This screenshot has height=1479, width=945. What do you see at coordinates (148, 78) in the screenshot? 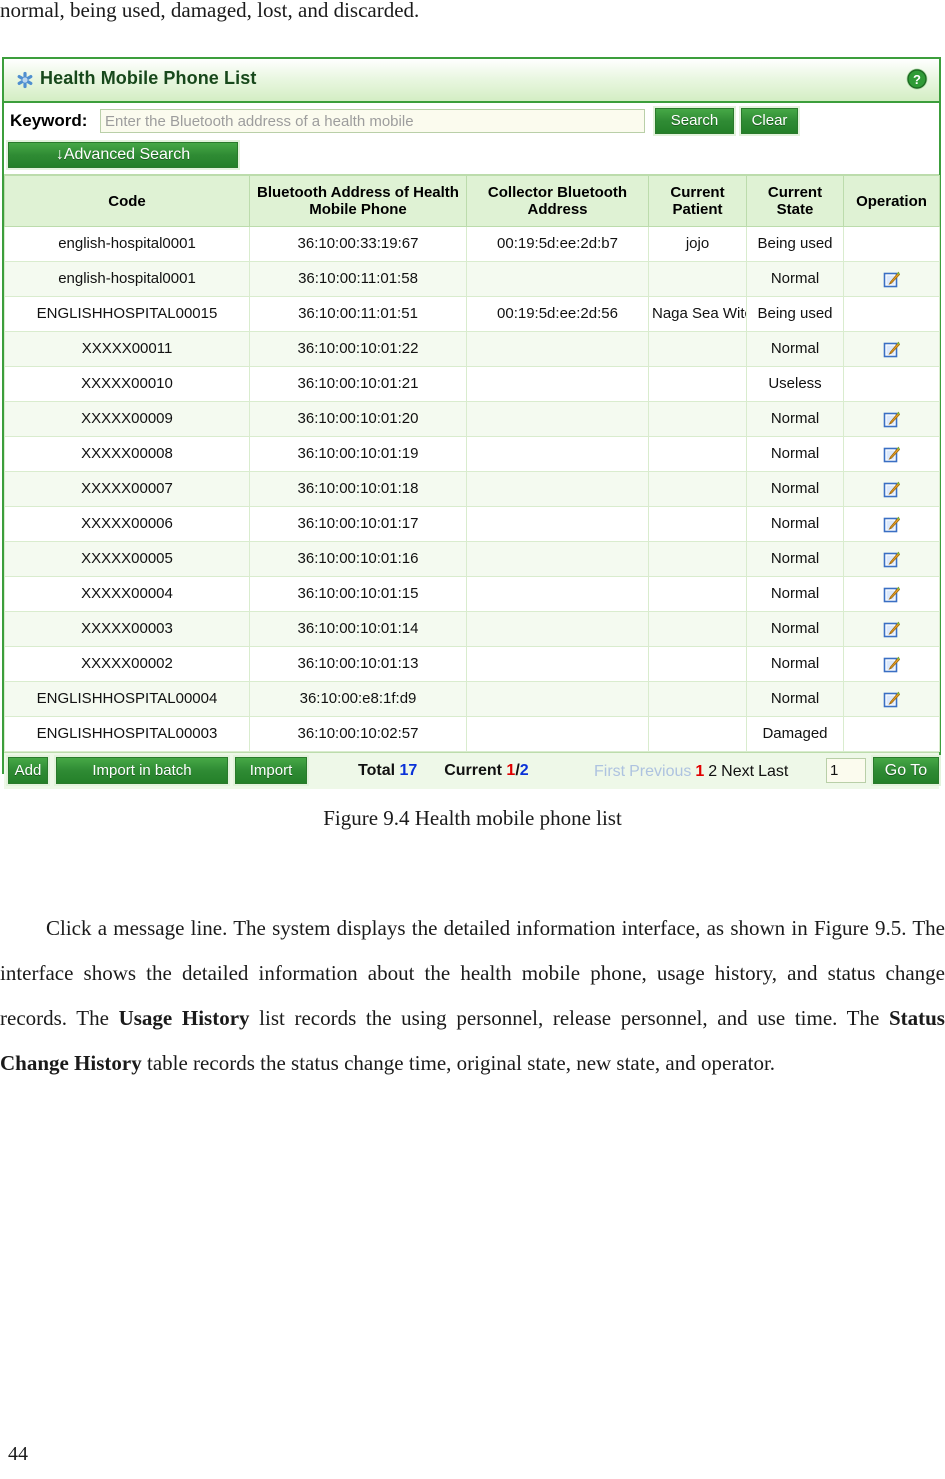
I see `panel-title: Health Mobile Phone List` at bounding box center [148, 78].